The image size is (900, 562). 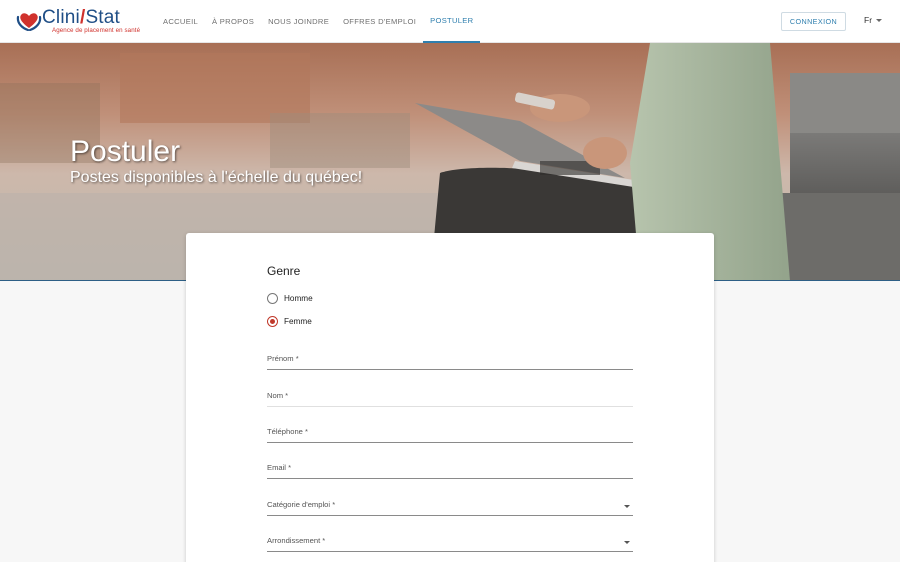 What do you see at coordinates (284, 271) in the screenshot?
I see `genre-label: Genre` at bounding box center [284, 271].